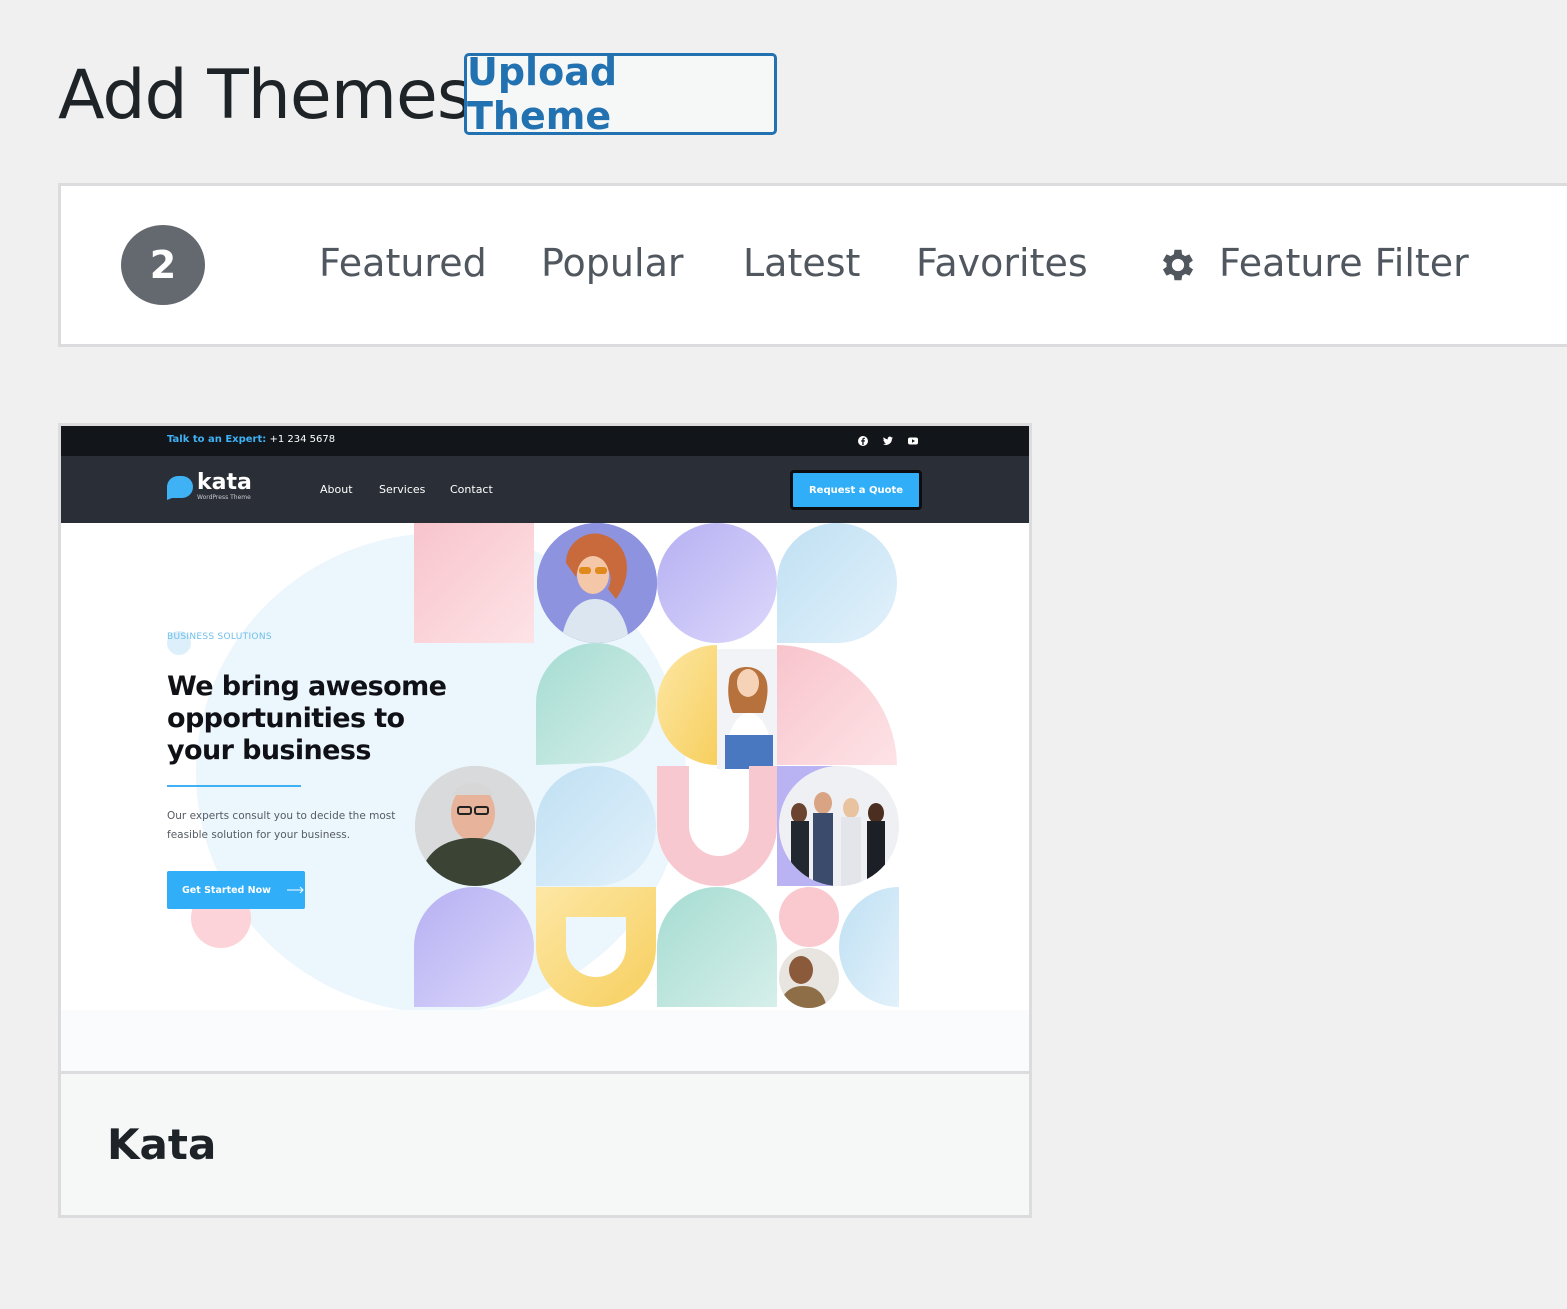  Describe the element at coordinates (403, 263) in the screenshot. I see `tab-featured: Featured` at that location.